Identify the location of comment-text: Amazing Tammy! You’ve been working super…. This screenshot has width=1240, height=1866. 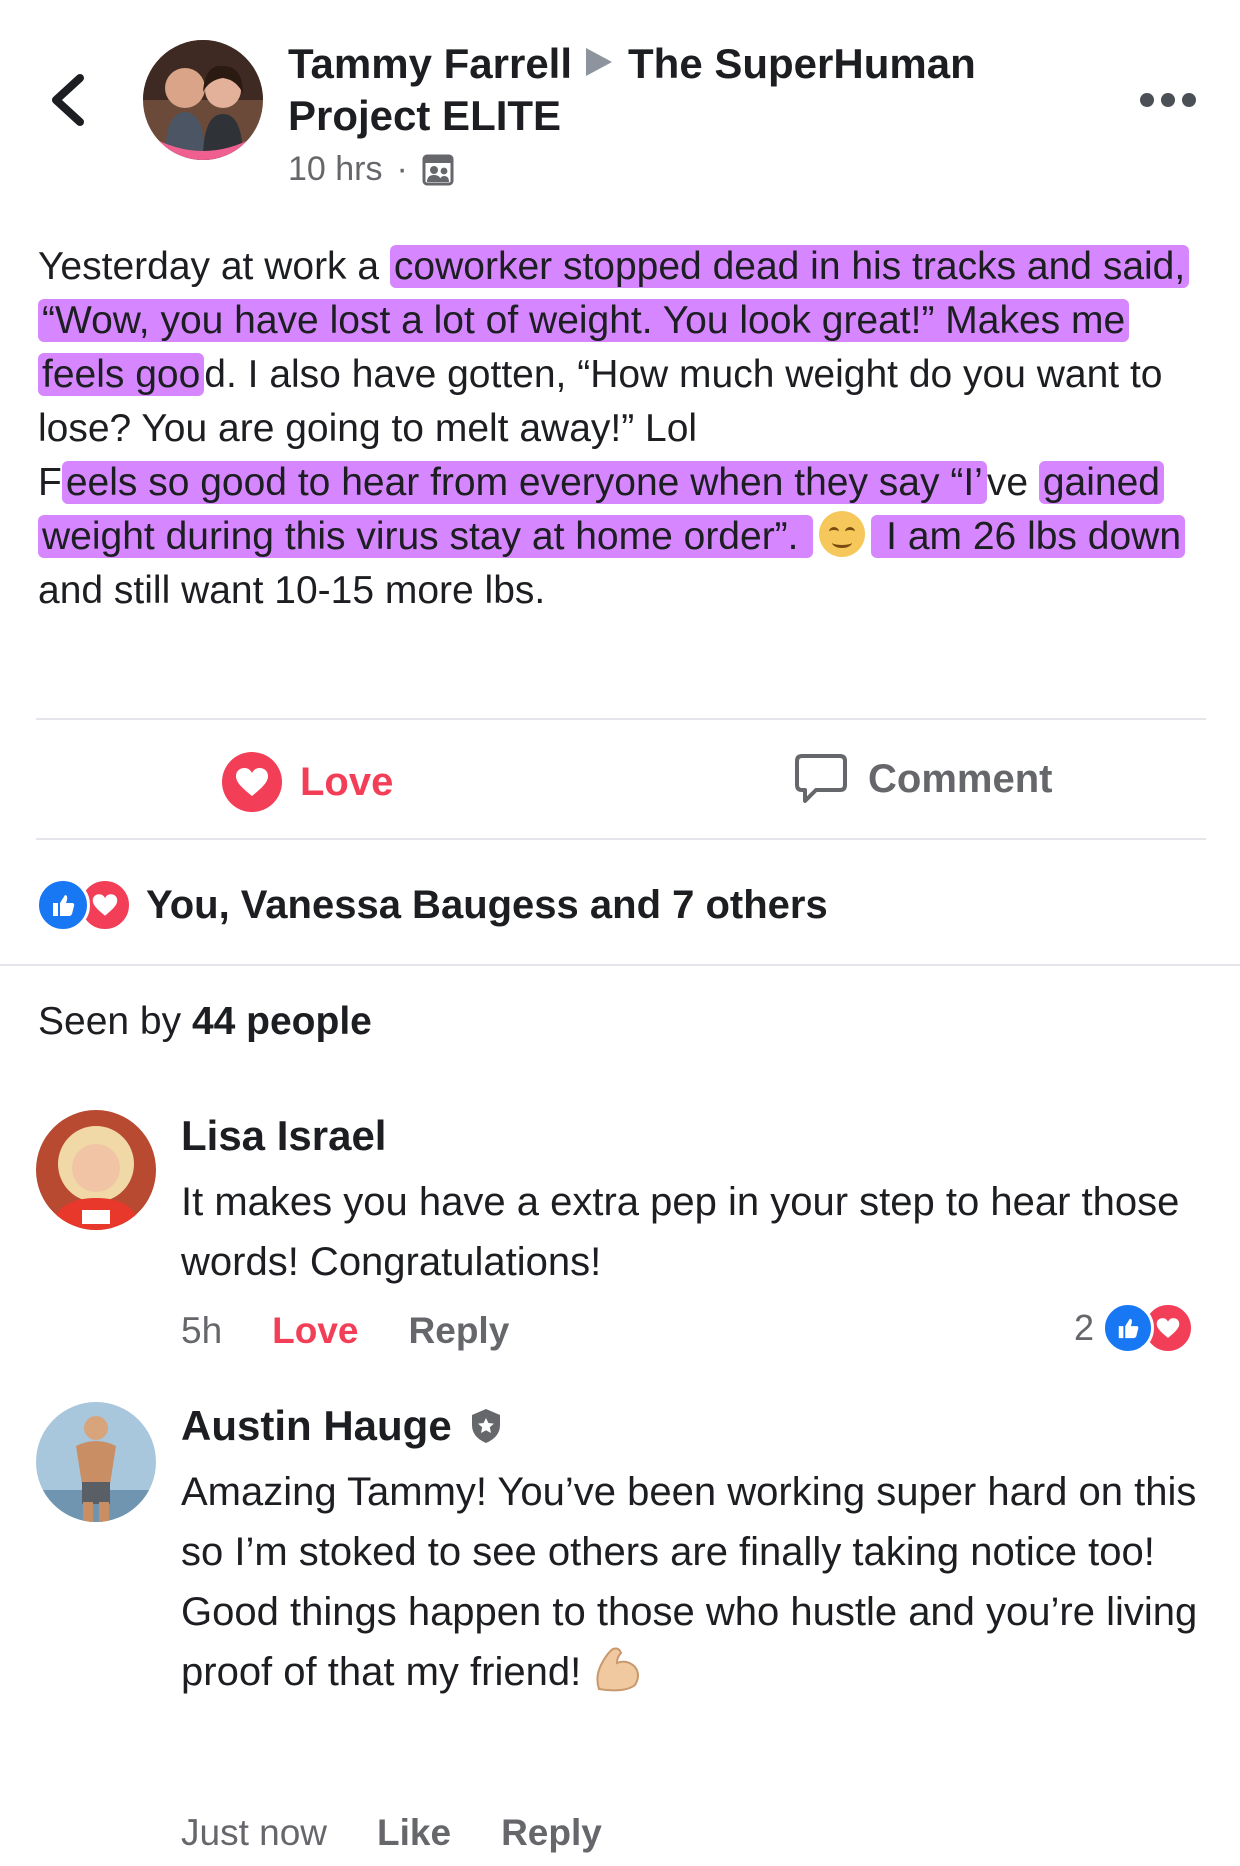
(706, 1587).